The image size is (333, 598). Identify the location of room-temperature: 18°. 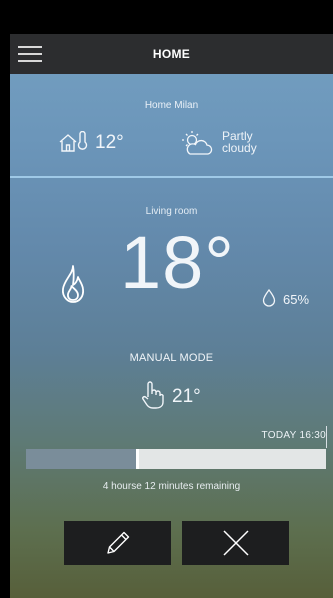
(177, 262).